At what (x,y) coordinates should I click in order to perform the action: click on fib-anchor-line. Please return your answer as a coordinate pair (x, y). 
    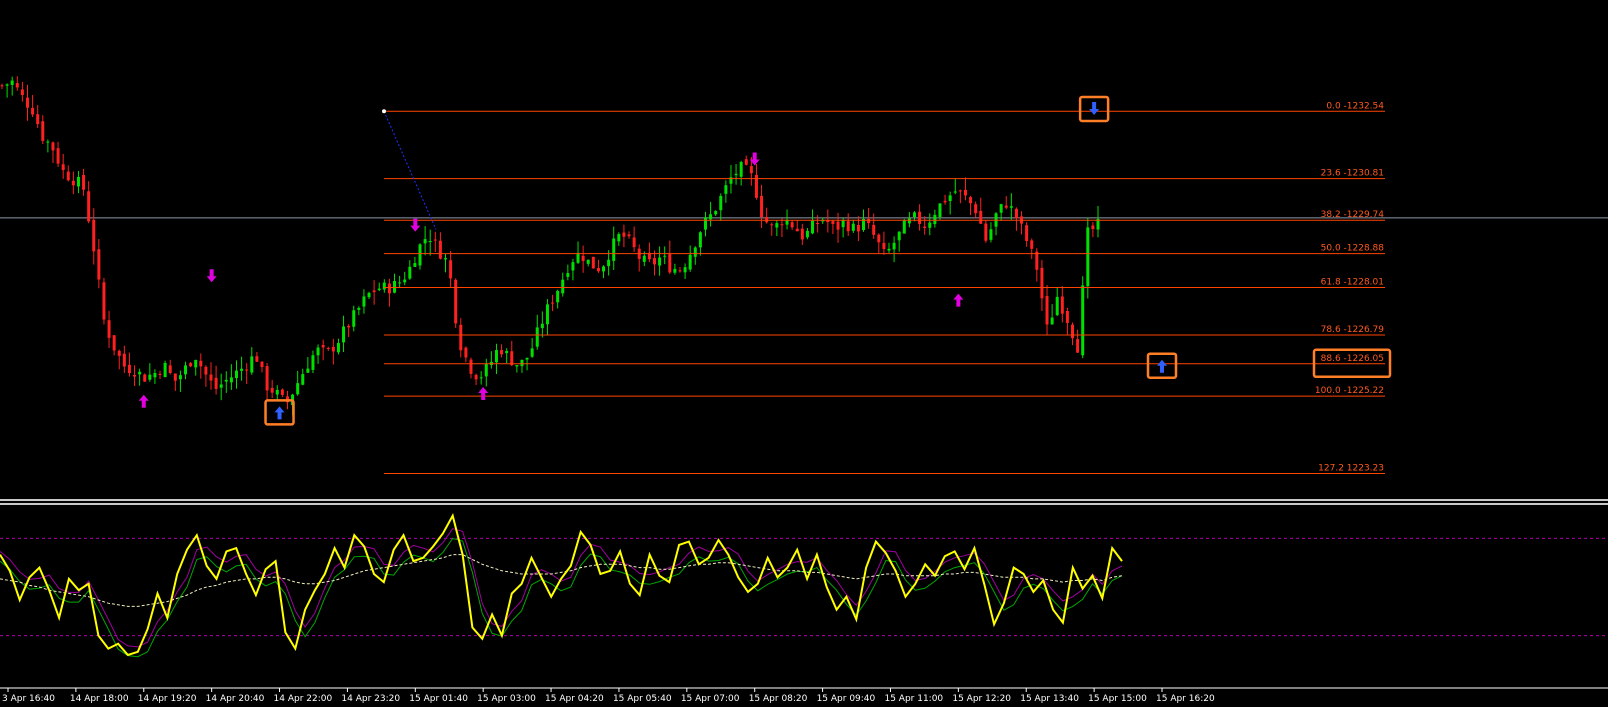
    Looking at the image, I should click on (410, 170).